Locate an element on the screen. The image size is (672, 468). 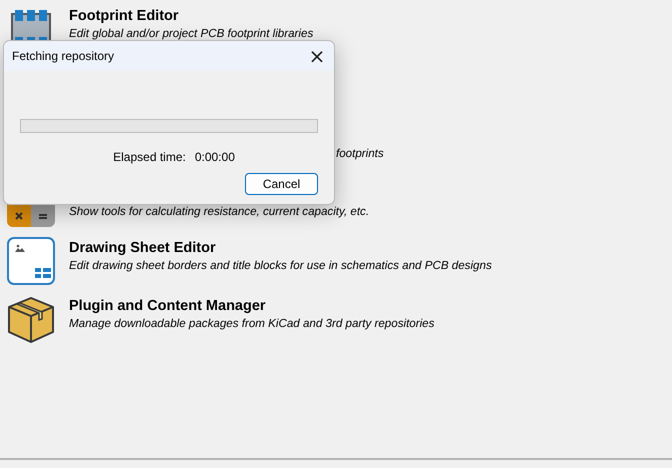
tool-description: Edit global and/or project PCB footprint libraries is located at coordinates (191, 33).